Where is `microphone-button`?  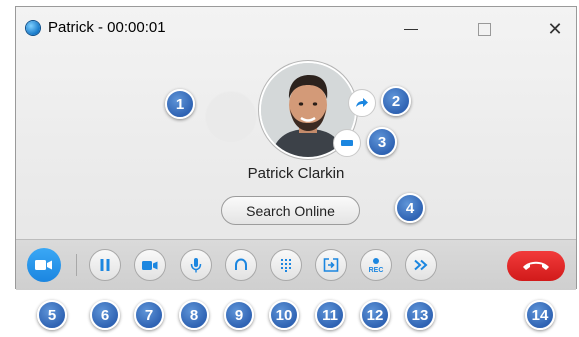 microphone-button is located at coordinates (196, 265).